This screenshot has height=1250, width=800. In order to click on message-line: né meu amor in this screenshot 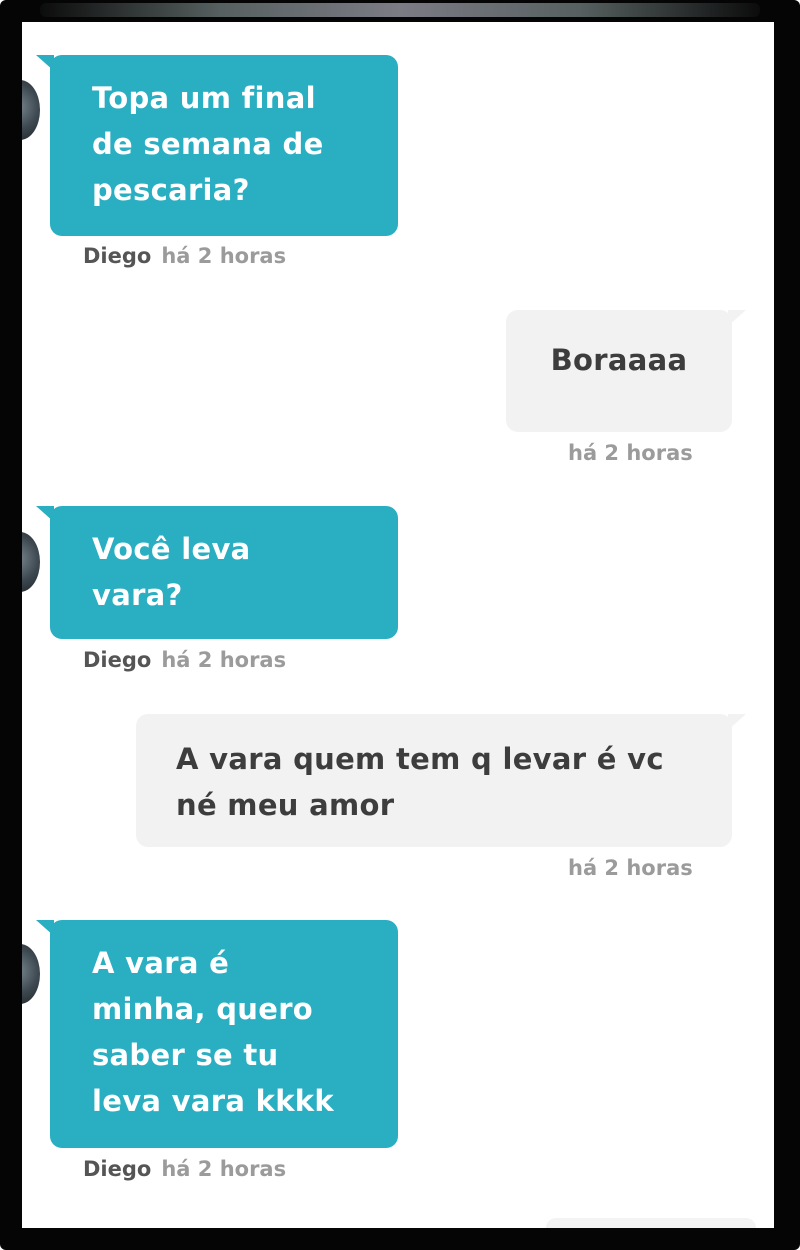, I will do `click(285, 805)`.